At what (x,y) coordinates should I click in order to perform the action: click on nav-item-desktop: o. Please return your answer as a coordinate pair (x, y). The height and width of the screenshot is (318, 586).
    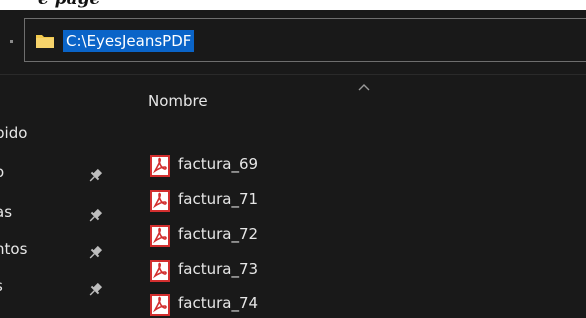
    Looking at the image, I should click on (65, 175).